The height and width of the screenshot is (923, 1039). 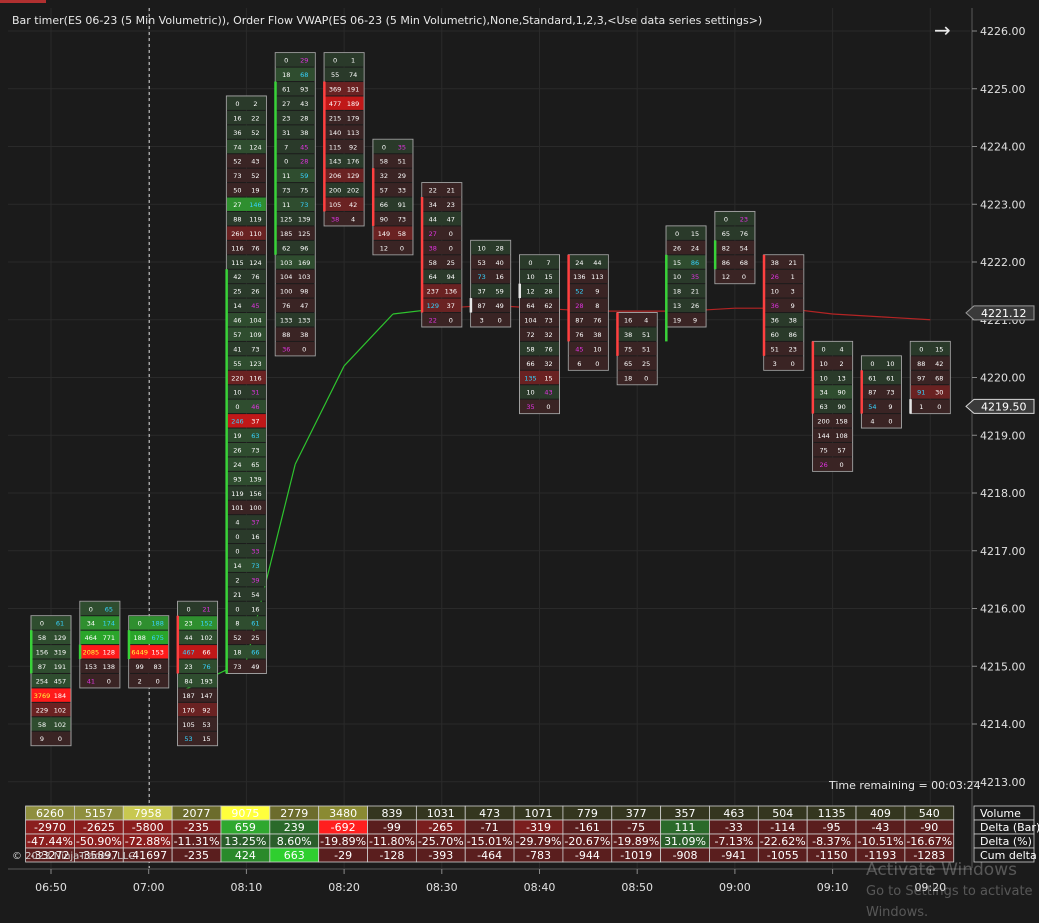 I want to click on bid-volume: 51, so click(x=775, y=349).